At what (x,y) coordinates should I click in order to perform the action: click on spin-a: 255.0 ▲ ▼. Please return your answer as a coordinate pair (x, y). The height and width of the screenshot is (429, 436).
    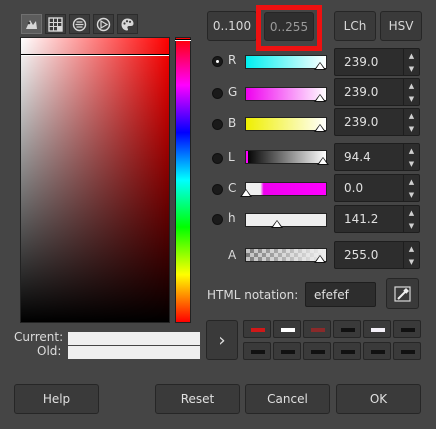
    Looking at the image, I should click on (377, 255).